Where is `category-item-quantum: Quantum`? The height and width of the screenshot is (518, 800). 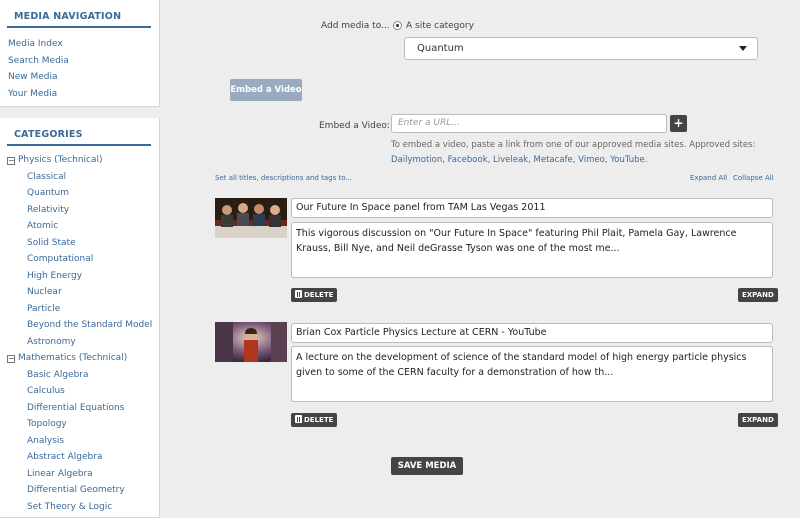
category-item-quantum: Quantum is located at coordinates (80, 195).